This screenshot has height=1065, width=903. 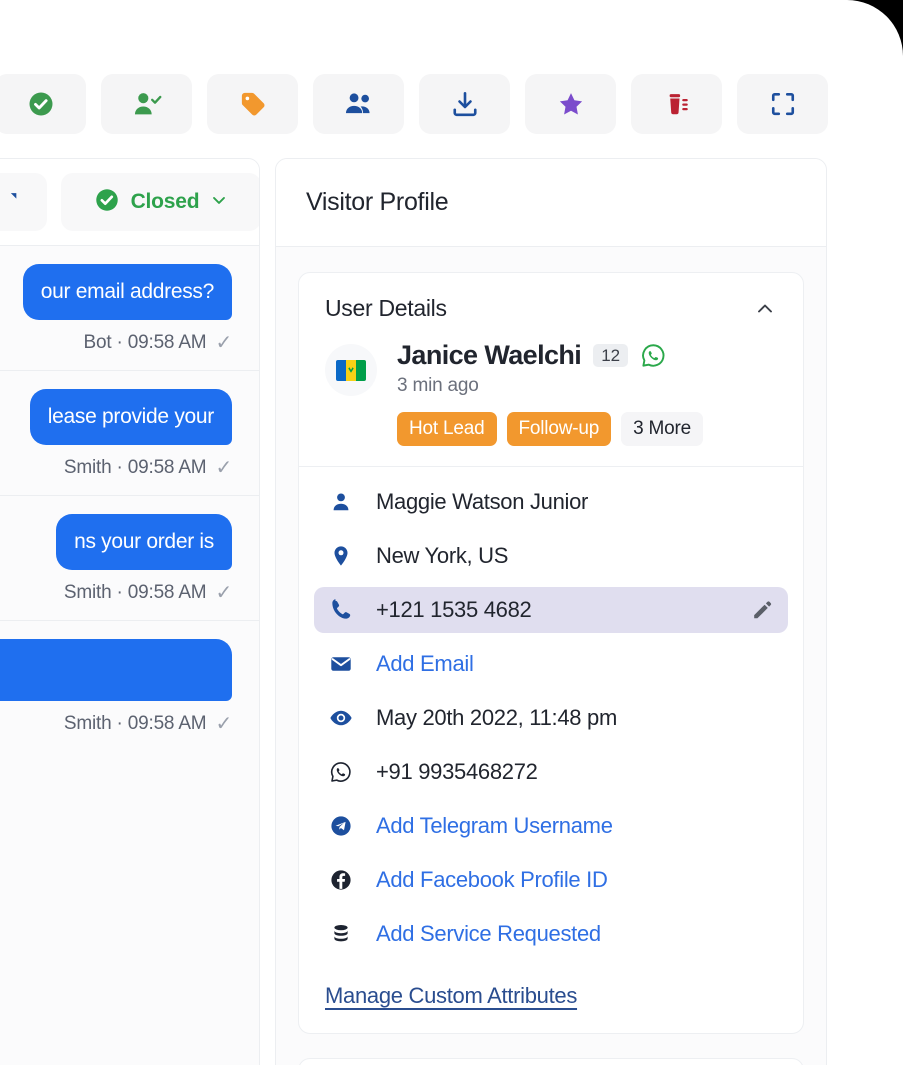 I want to click on attribute-row: Add Facebook Profile ID, so click(x=551, y=880).